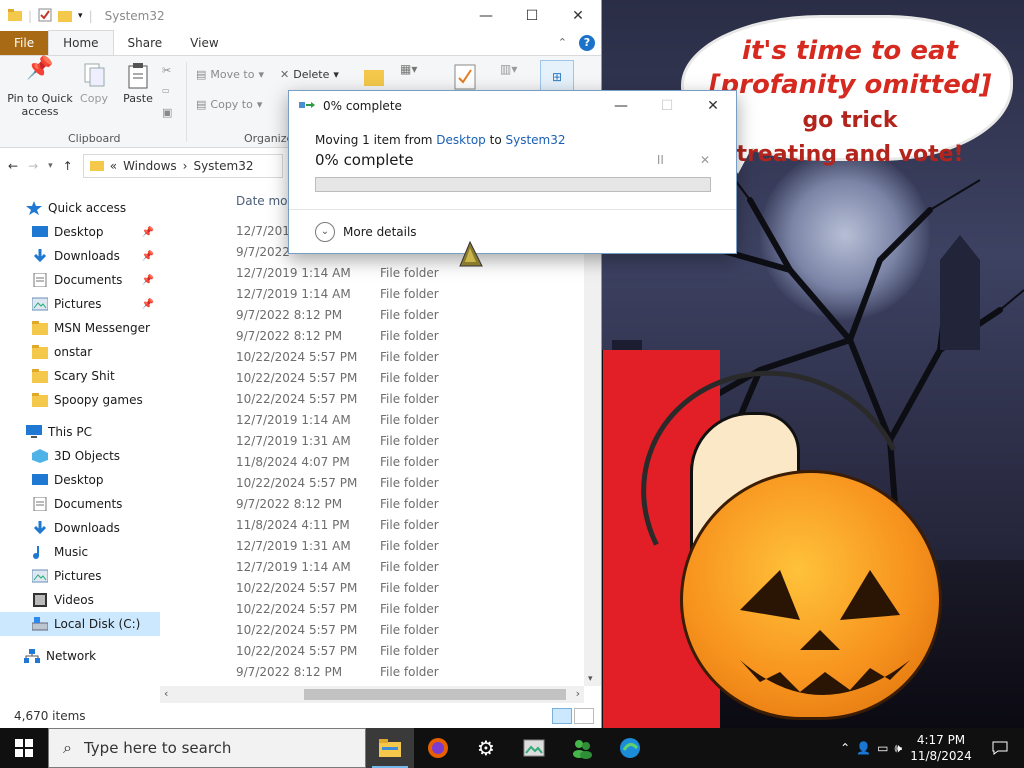 The width and height of the screenshot is (1024, 768). Describe the element at coordinates (80, 600) in the screenshot. I see `nav-pc-videos: Videos` at that location.